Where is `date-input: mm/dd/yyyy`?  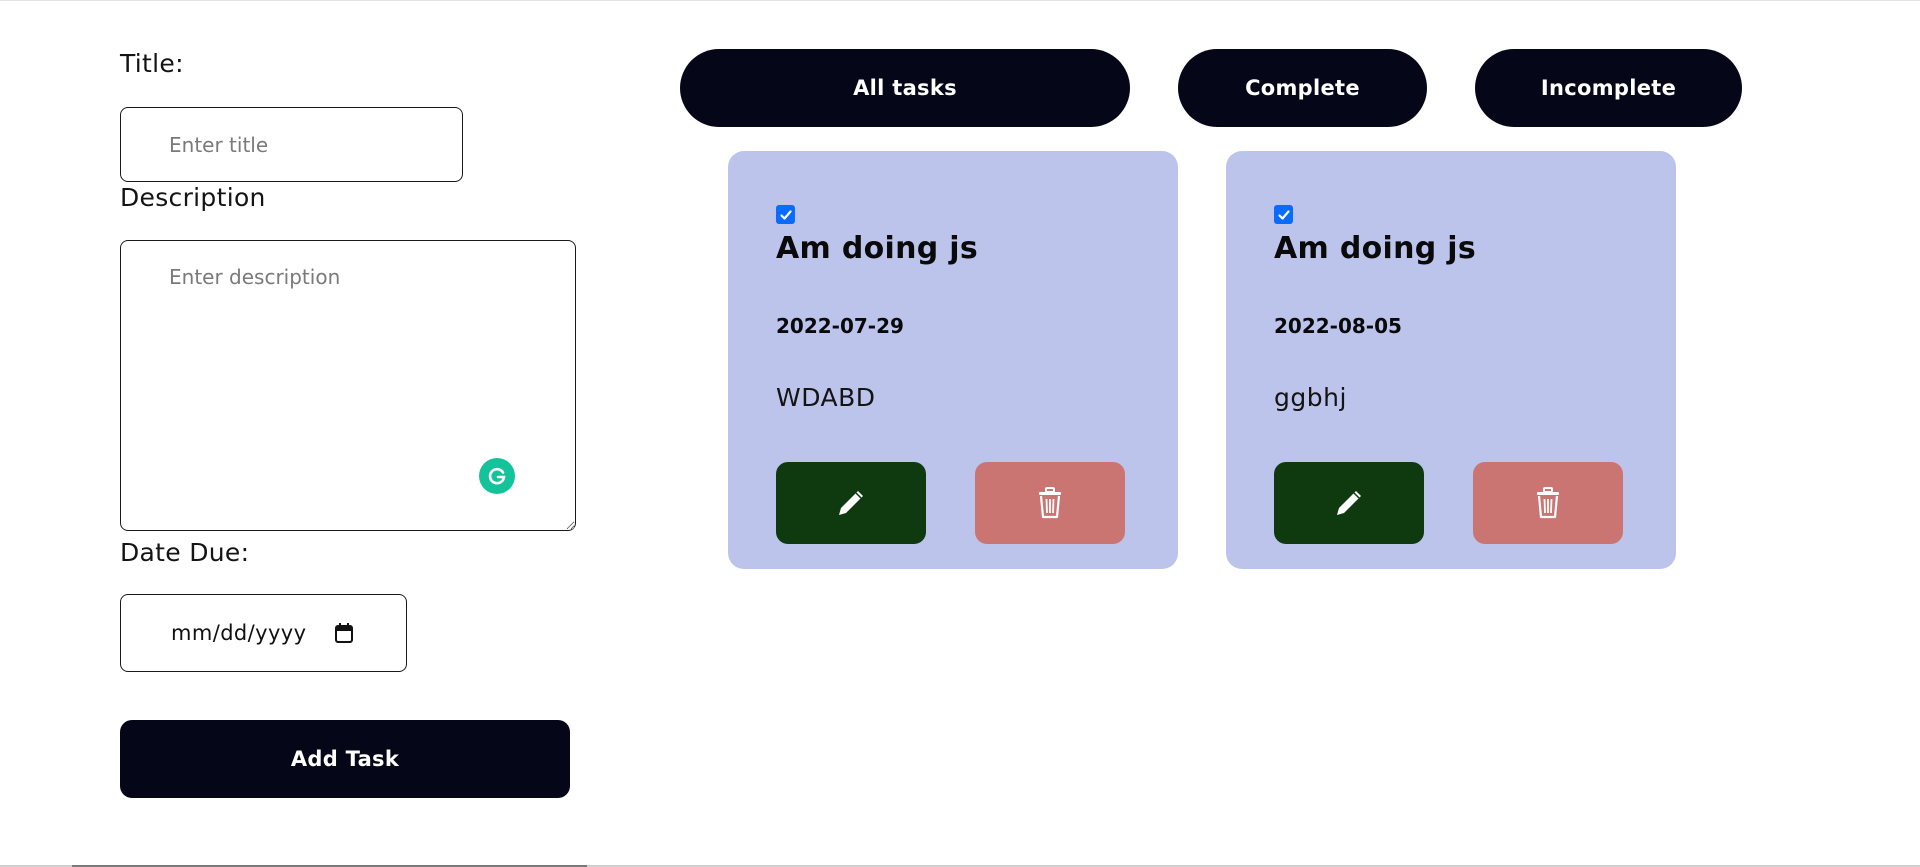
date-input: mm/dd/yyyy is located at coordinates (263, 633).